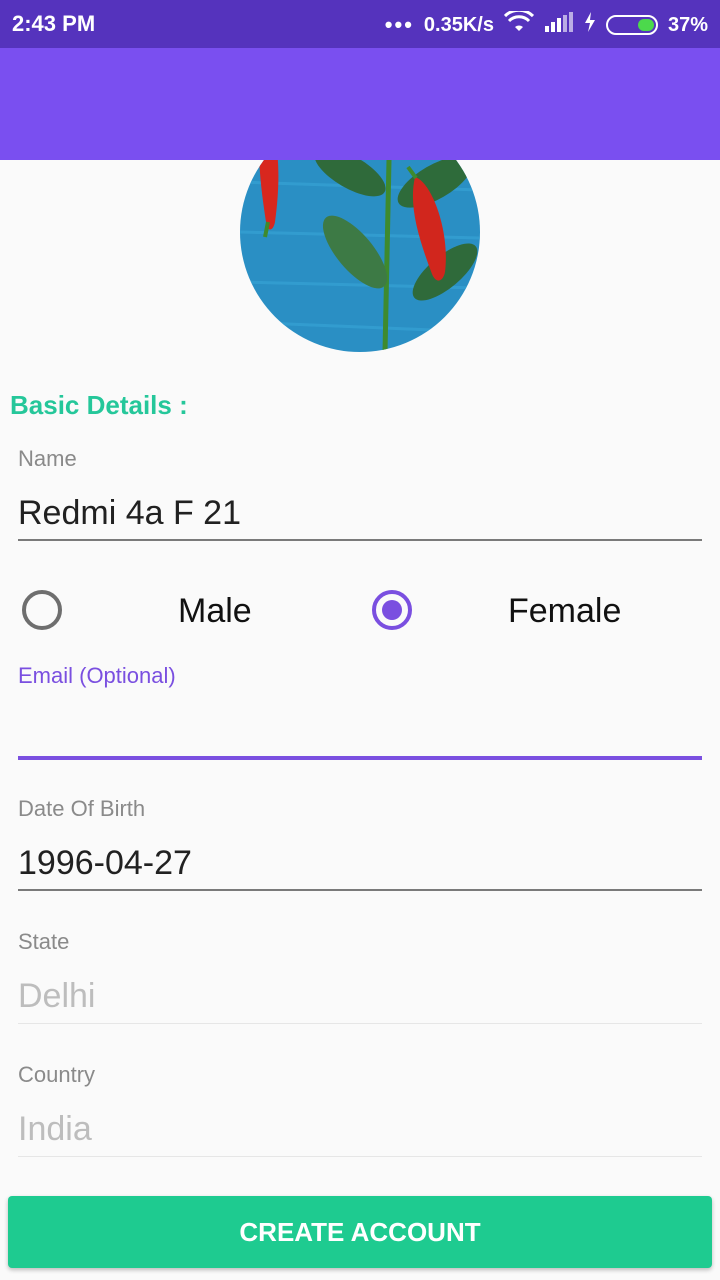 This screenshot has height=1280, width=720. Describe the element at coordinates (360, 1156) in the screenshot. I see `country-underline` at that location.